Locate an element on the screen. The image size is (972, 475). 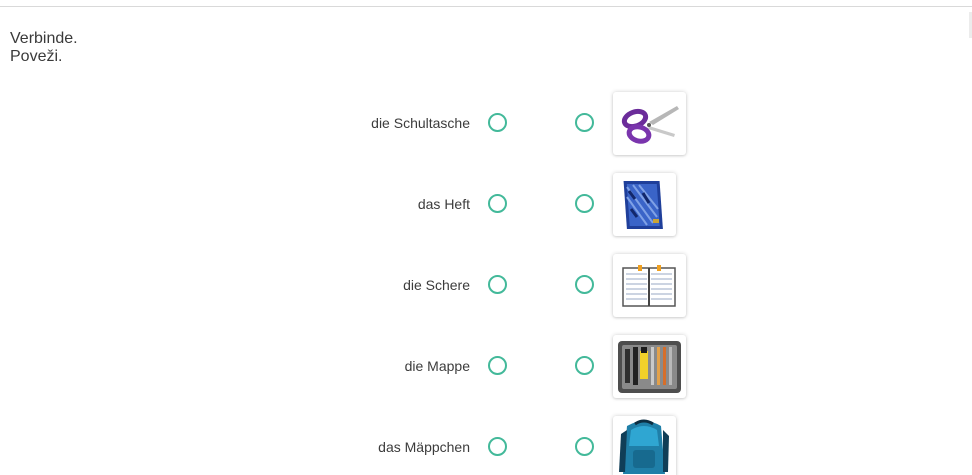
match-row: das Heft is located at coordinates (486, 208).